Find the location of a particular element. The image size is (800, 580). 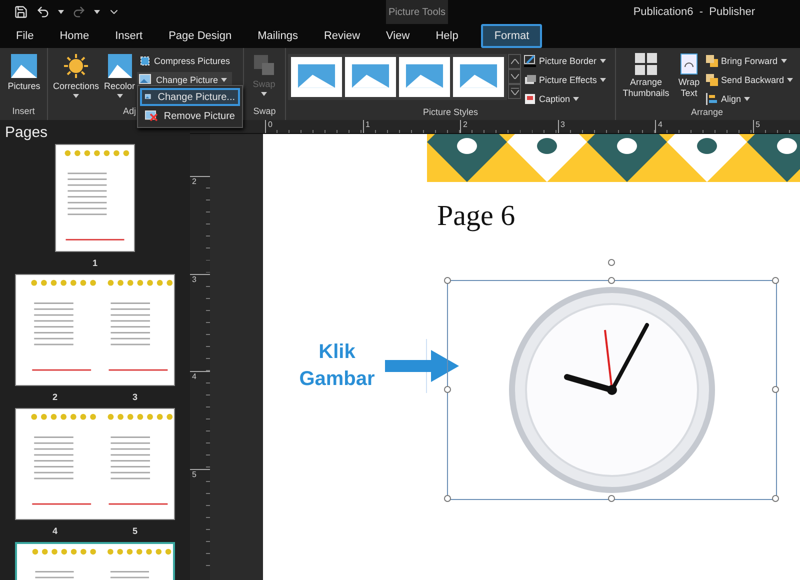

more-icon is located at coordinates (514, 91).